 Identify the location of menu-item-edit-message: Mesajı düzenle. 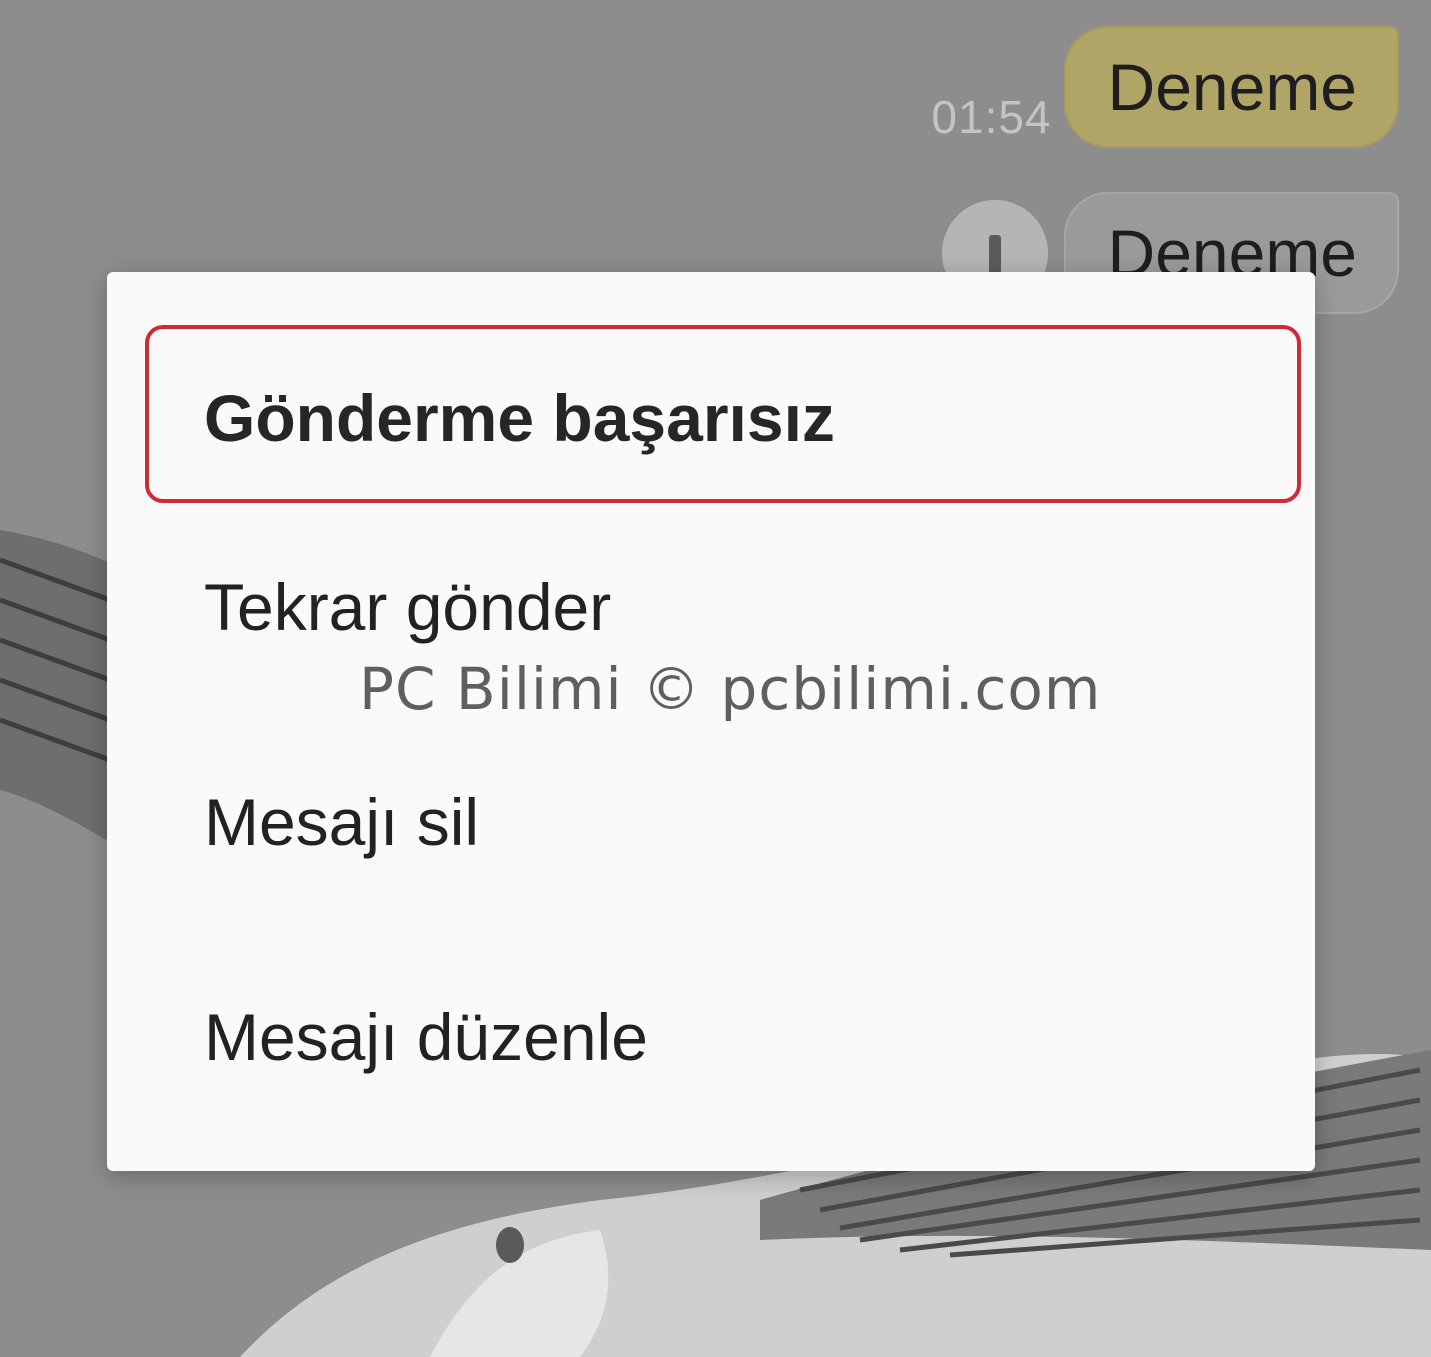
(426, 1037).